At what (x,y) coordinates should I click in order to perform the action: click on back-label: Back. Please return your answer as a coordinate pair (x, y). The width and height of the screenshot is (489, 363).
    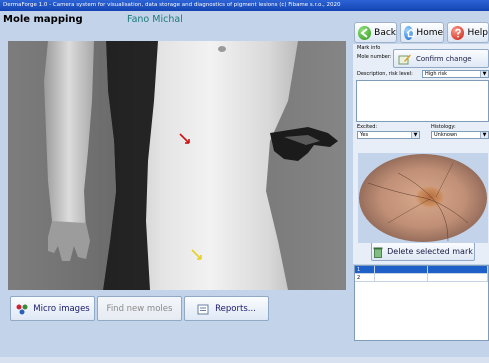
    Looking at the image, I should click on (385, 32).